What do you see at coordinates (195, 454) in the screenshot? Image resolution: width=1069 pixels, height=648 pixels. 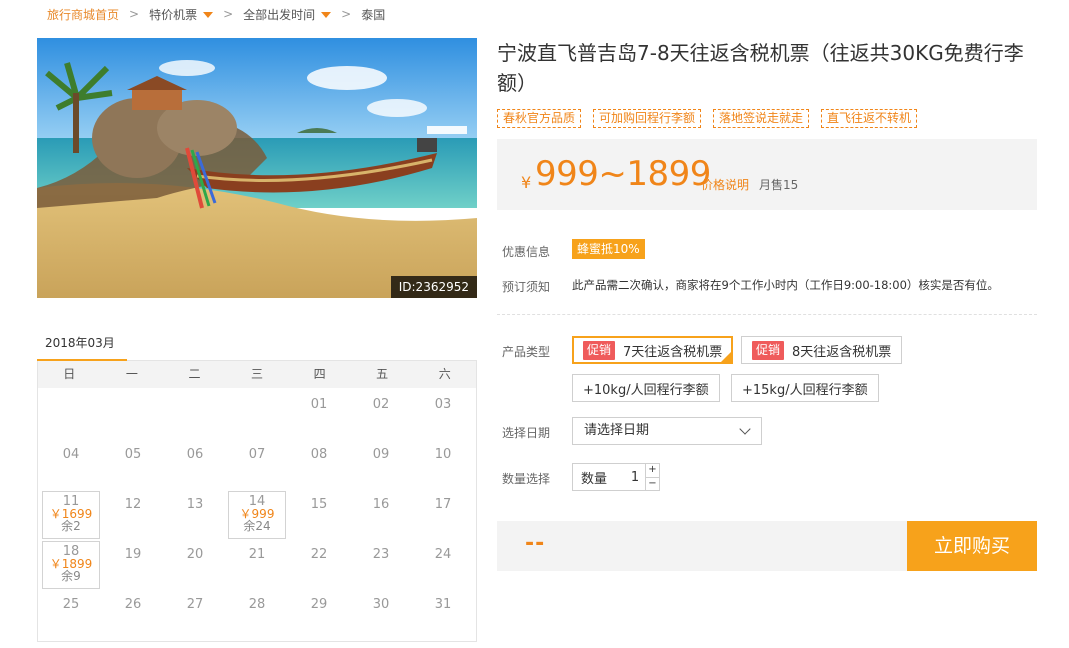 I see `calendar-day: 06` at bounding box center [195, 454].